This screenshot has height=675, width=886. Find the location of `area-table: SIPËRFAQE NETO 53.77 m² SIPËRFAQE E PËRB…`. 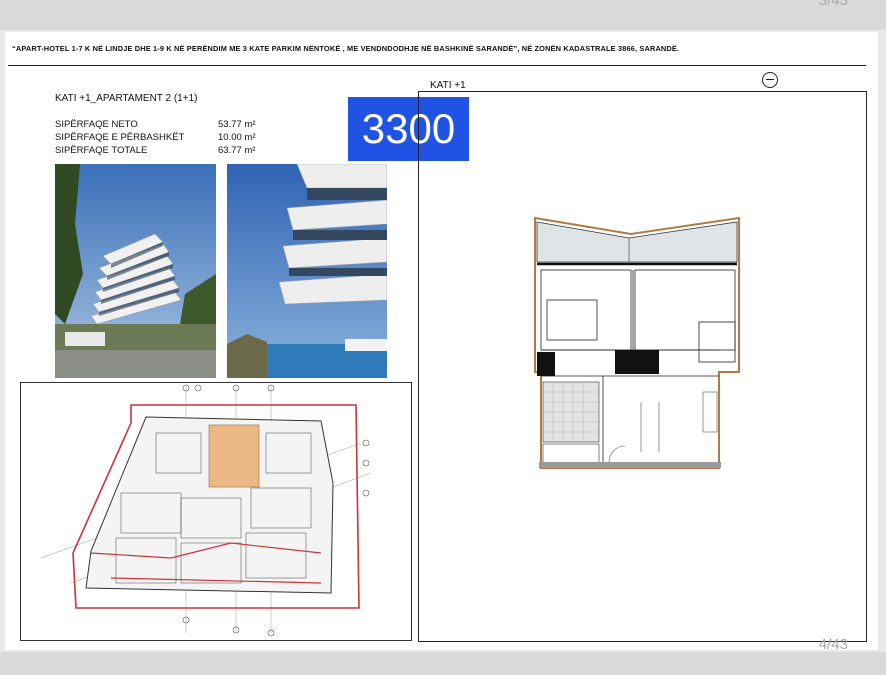

area-table: SIPËRFAQE NETO 53.77 m² SIPËRFAQE E PËRB… is located at coordinates (160, 137).